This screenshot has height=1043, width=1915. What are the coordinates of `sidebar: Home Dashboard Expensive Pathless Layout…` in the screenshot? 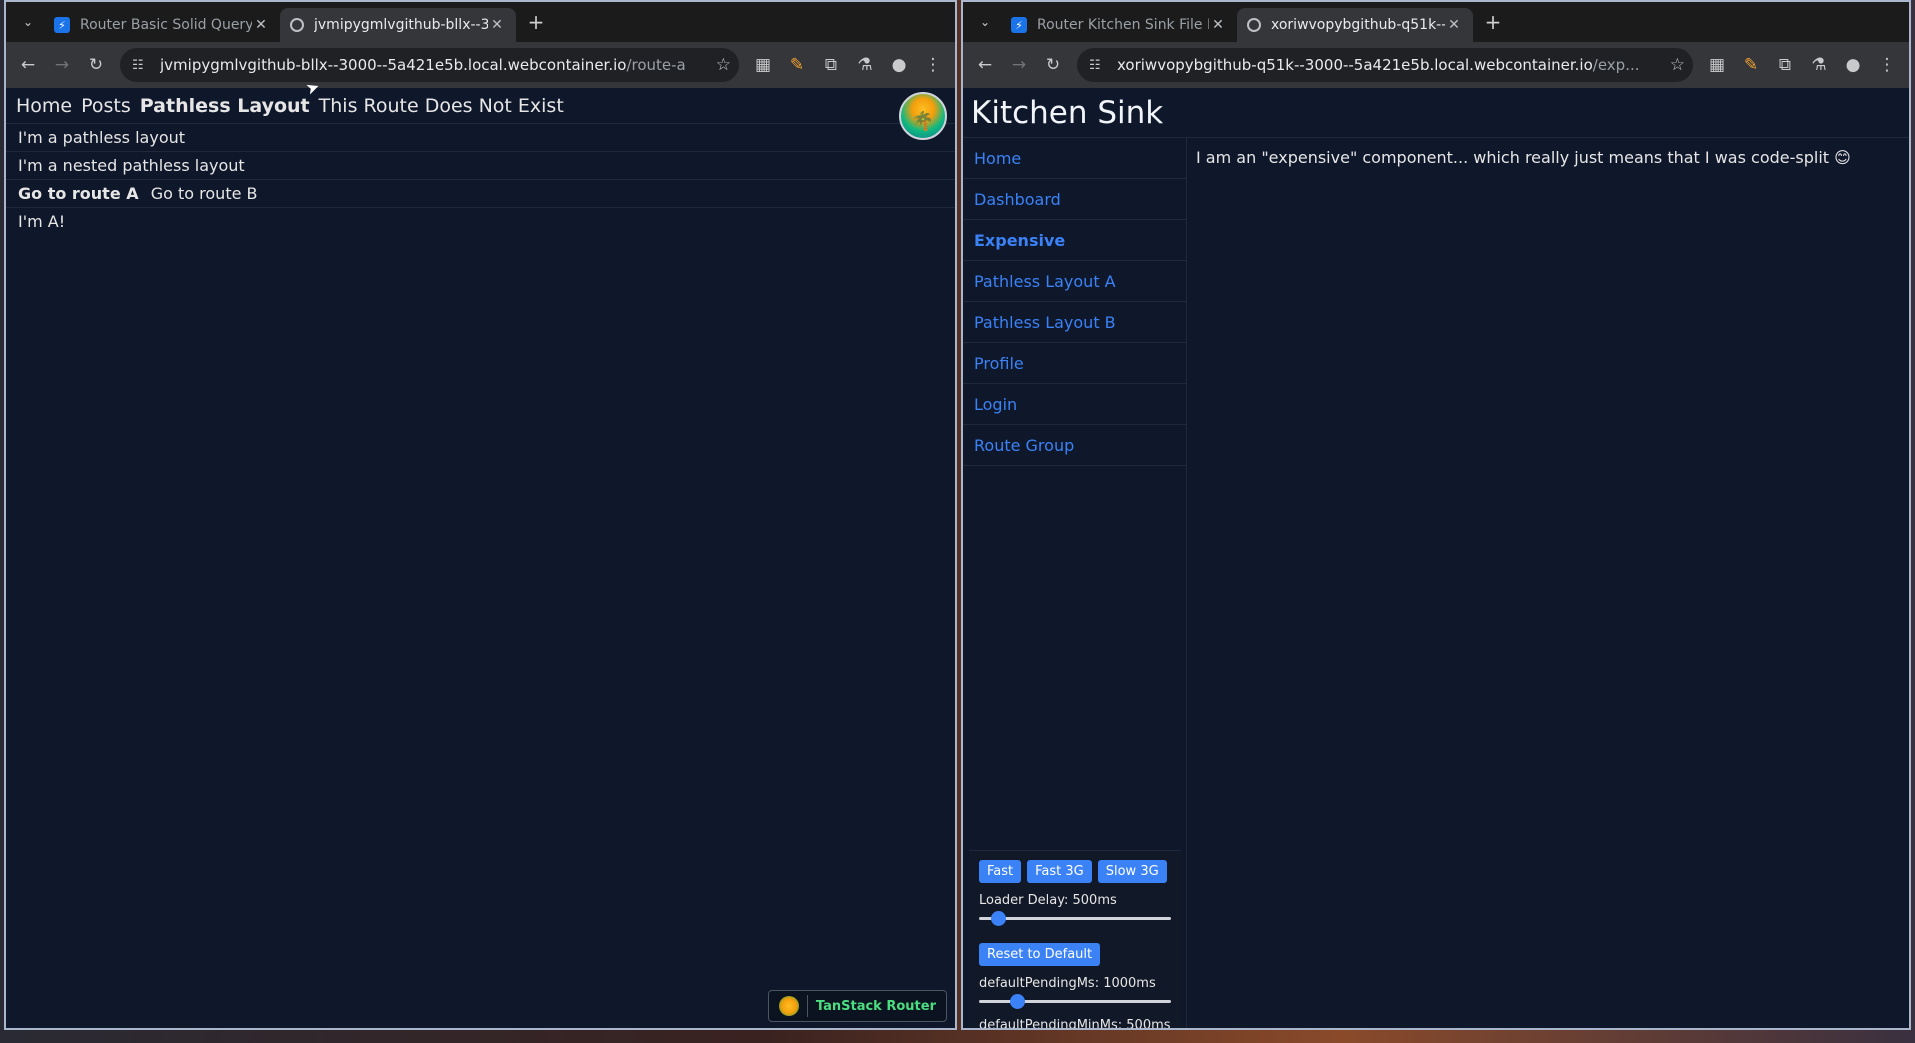 It's located at (1075, 583).